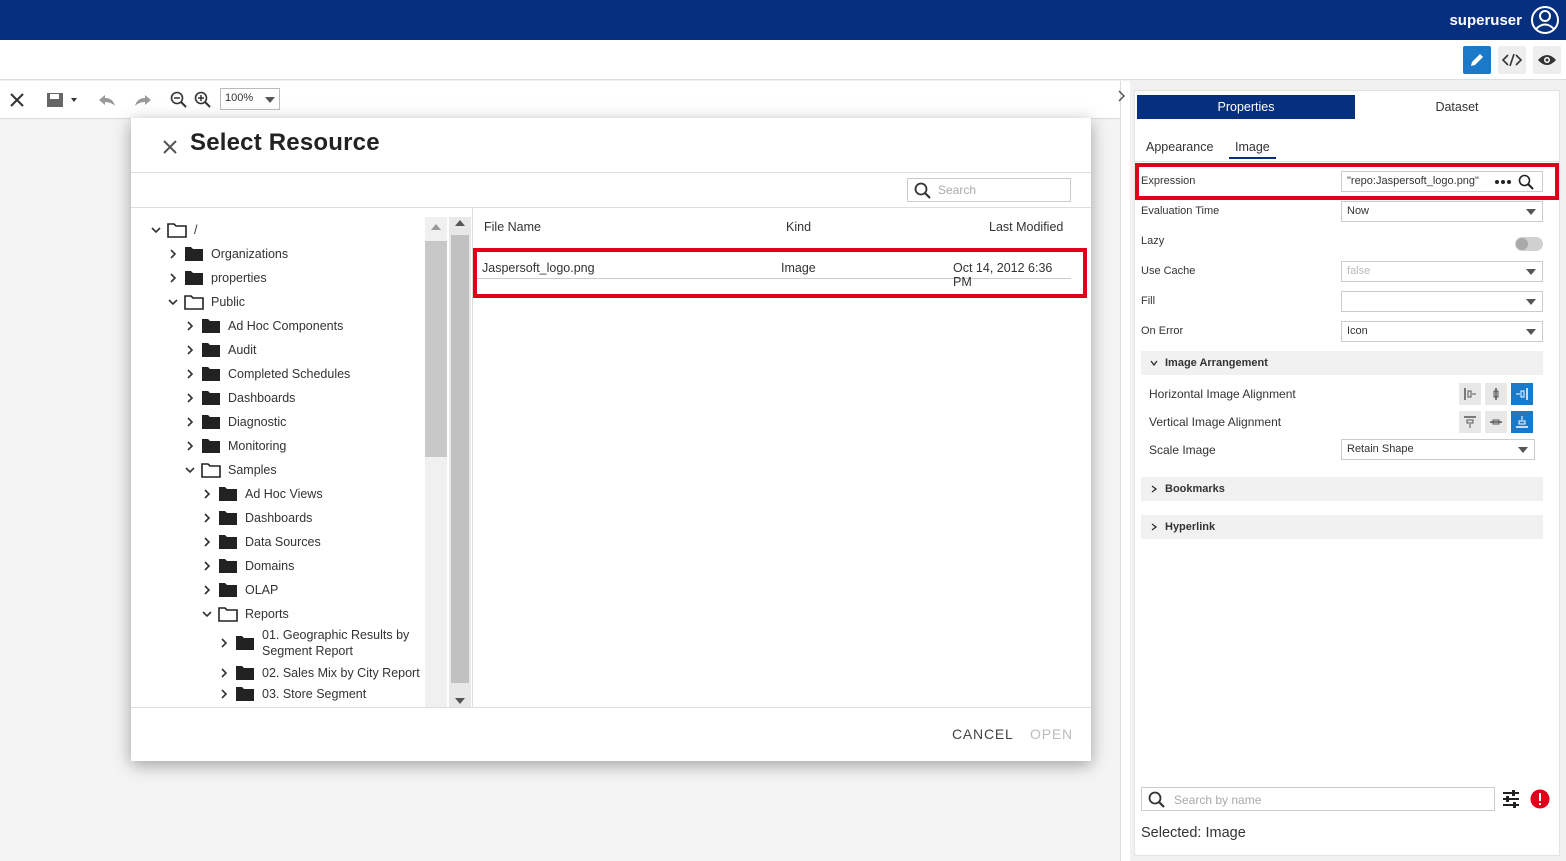 The width and height of the screenshot is (1566, 861). I want to click on zoom-select: 100%, so click(250, 99).